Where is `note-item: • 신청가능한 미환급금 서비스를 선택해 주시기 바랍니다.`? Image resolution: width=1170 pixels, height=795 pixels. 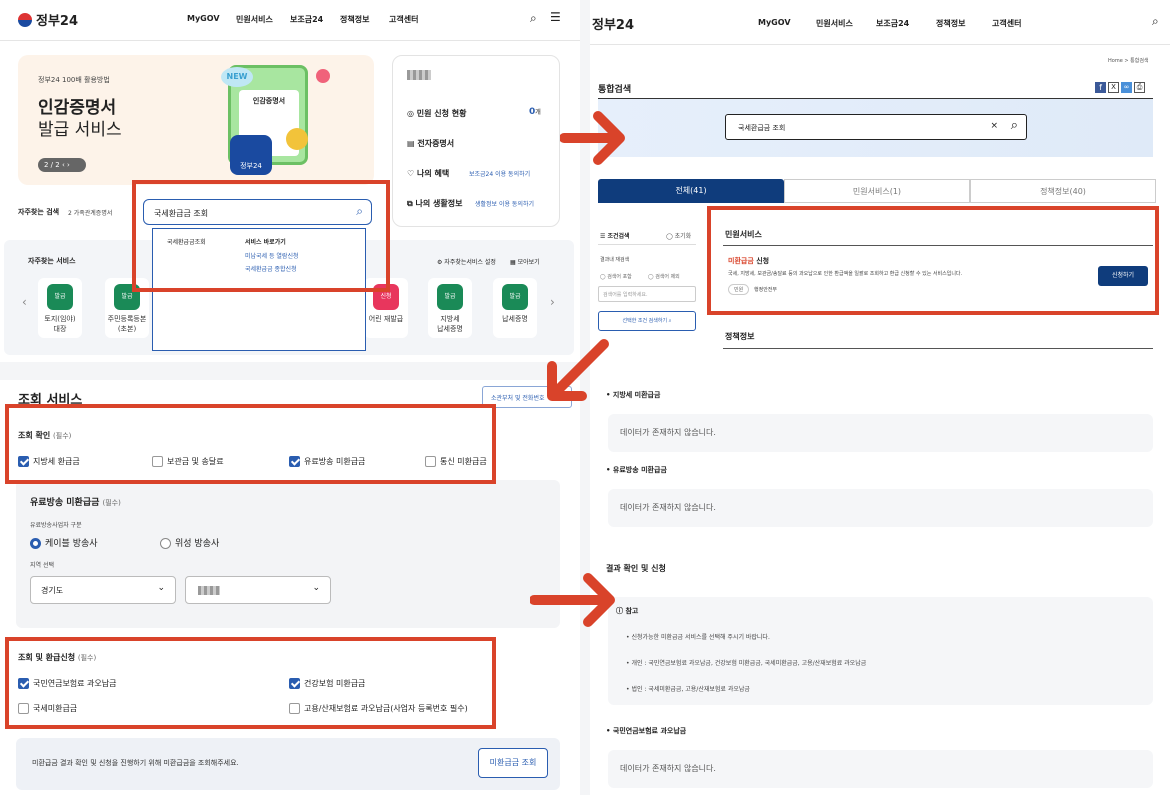
note-item: • 신청가능한 미환급금 서비스를 선택해 주시기 바랍니다. is located at coordinates (698, 637).